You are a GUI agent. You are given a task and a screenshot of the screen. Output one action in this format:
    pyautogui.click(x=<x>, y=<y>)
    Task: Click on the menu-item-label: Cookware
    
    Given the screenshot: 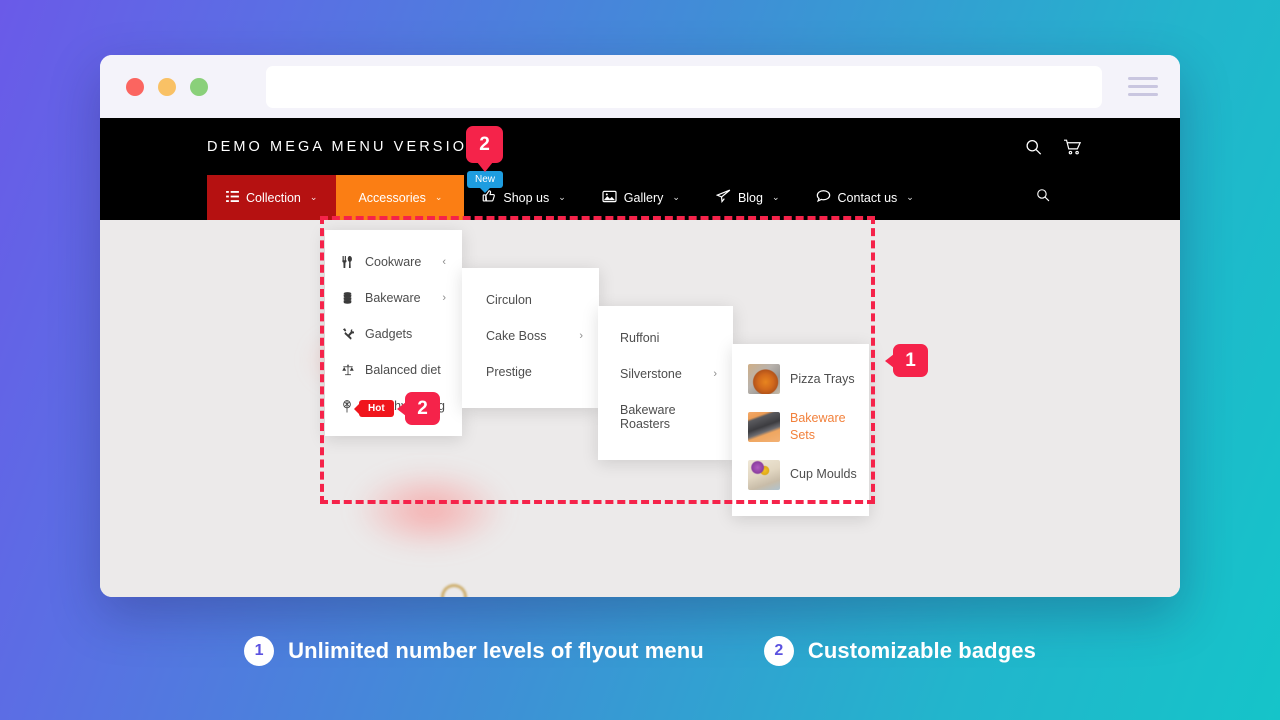 What is the action you would take?
    pyautogui.click(x=393, y=262)
    